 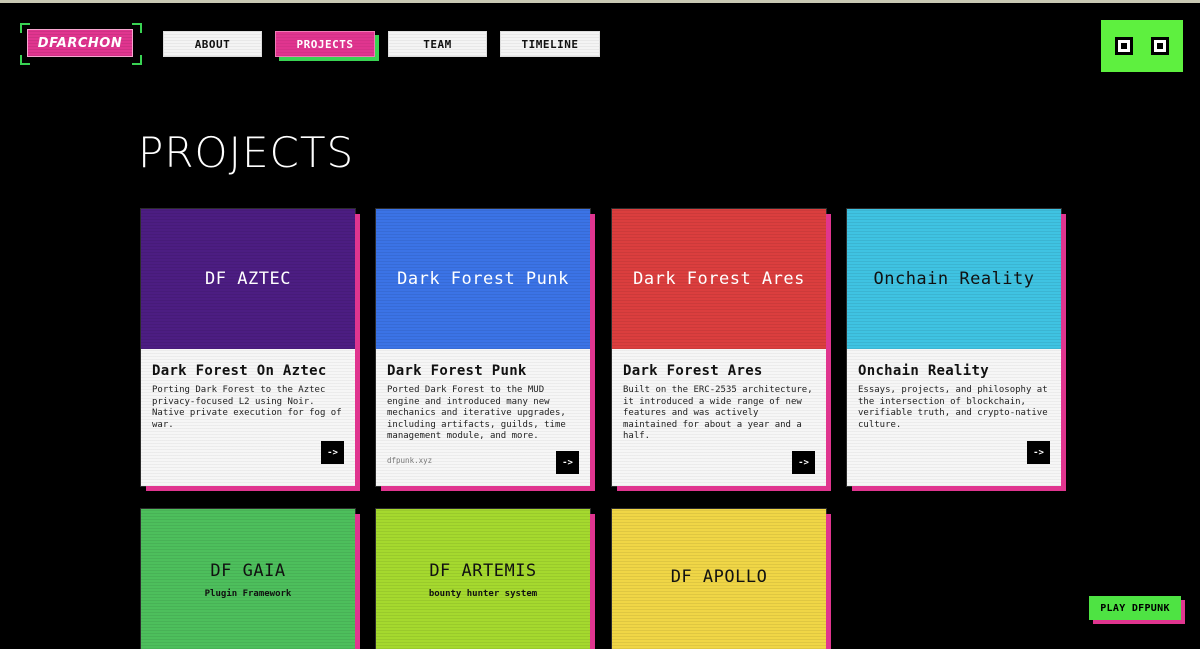 I want to click on card-banner-title: DF APOLLO, so click(x=719, y=577).